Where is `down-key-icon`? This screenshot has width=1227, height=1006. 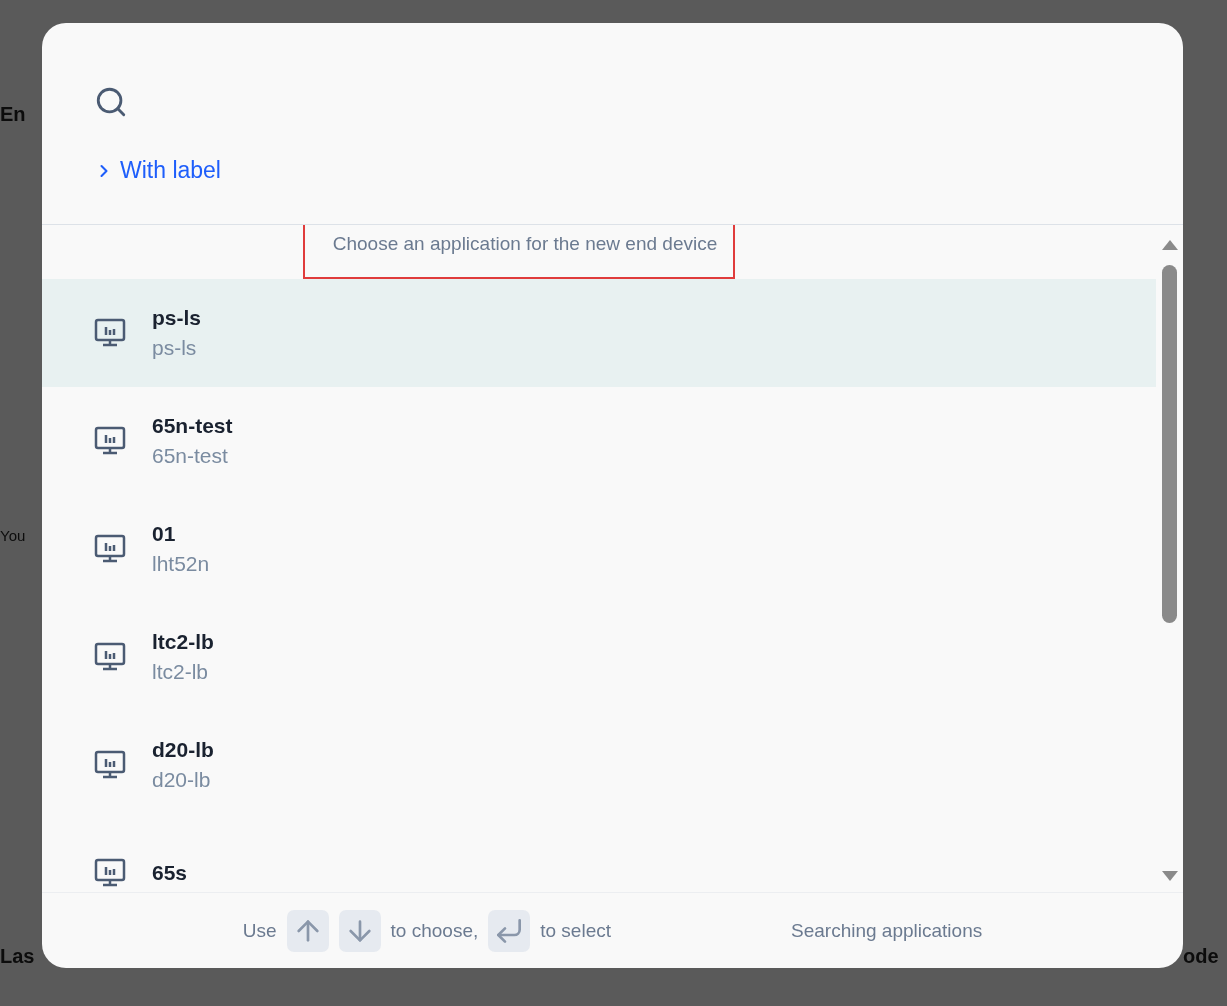 down-key-icon is located at coordinates (359, 930).